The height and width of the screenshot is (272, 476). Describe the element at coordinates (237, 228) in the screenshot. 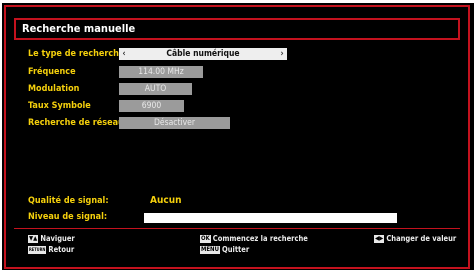

I see `footer-divider` at that location.